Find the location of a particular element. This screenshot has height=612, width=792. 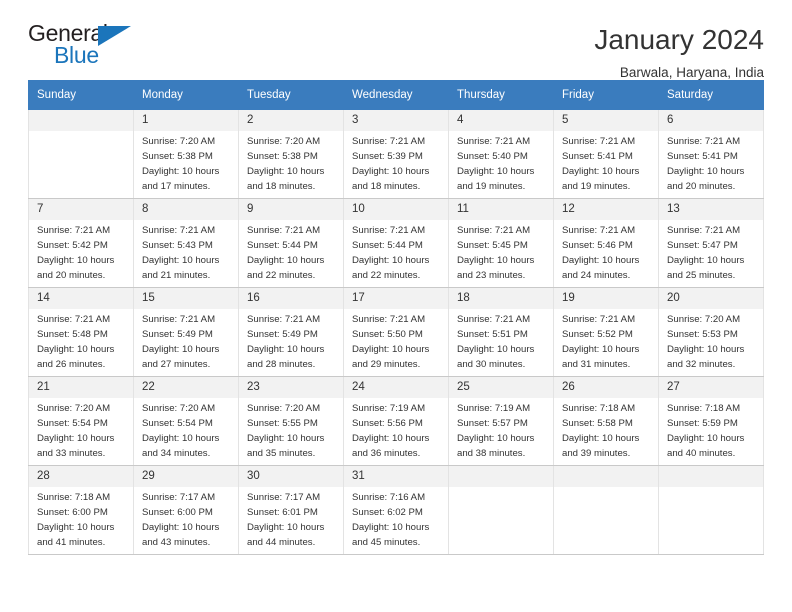

day-number: 25 is located at coordinates (501, 387).